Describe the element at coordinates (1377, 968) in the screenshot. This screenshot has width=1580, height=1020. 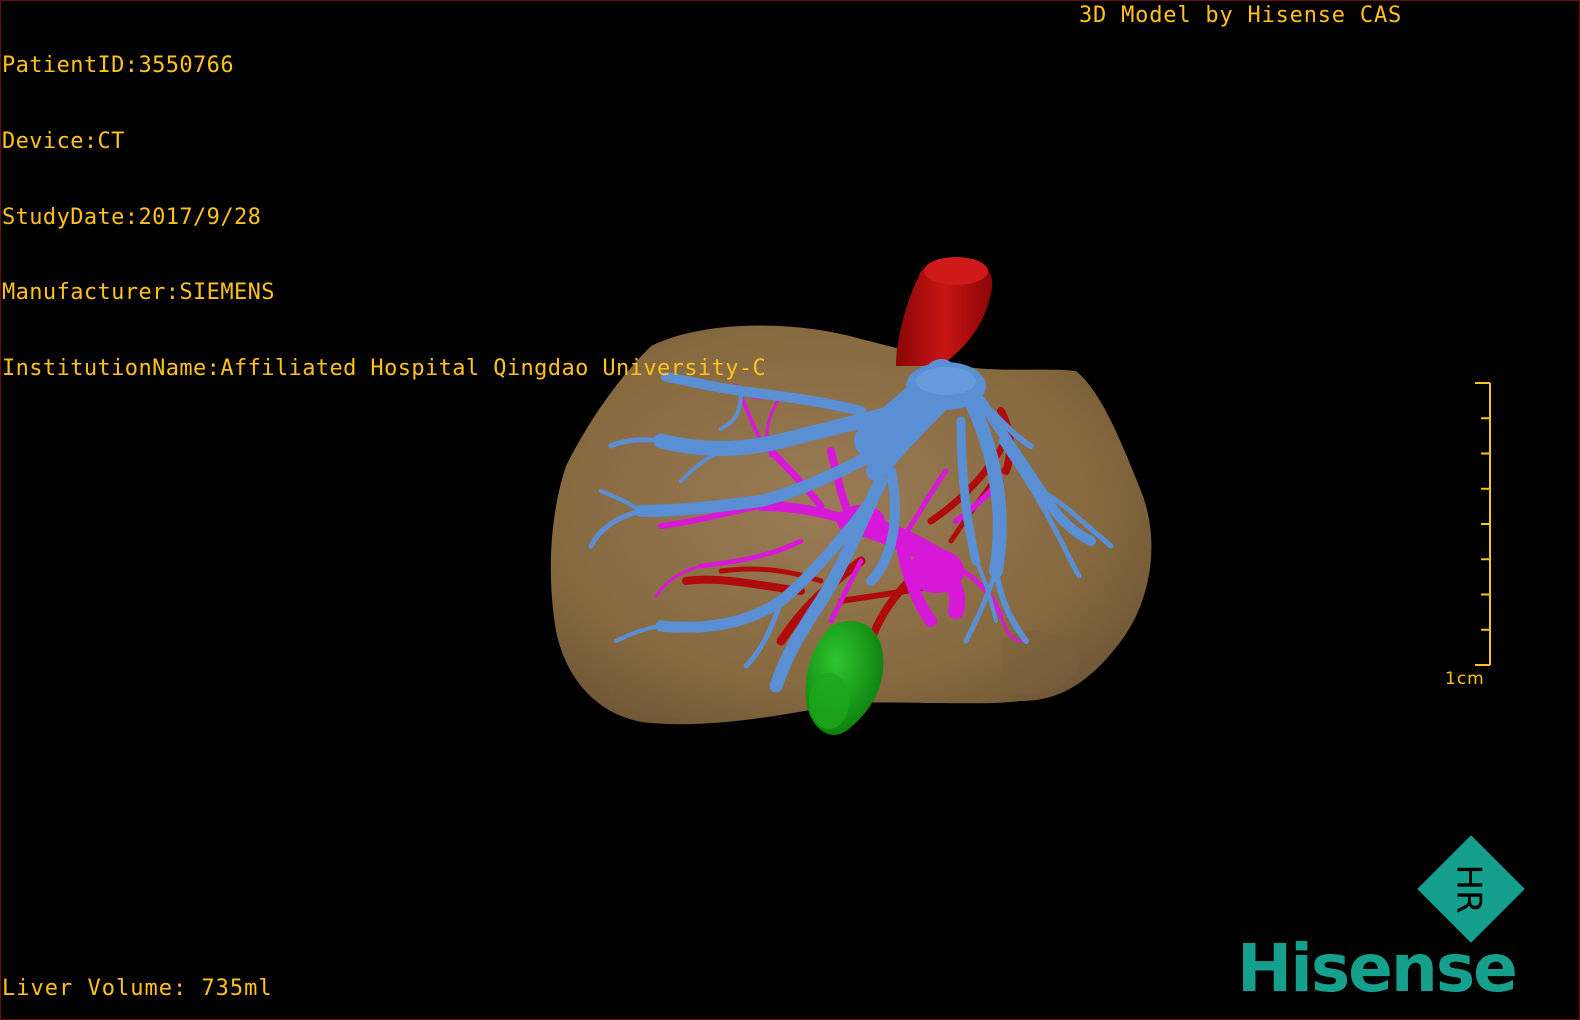
I see `hisense-brand-logo: Hisense` at that location.